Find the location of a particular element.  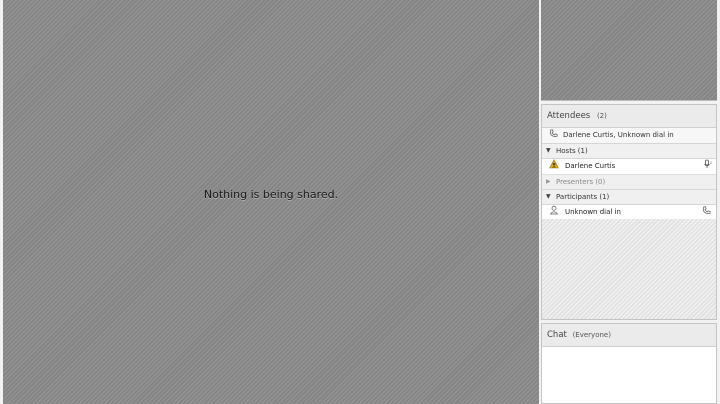

chat-pod: Chat (Everyone) is located at coordinates (629, 363).